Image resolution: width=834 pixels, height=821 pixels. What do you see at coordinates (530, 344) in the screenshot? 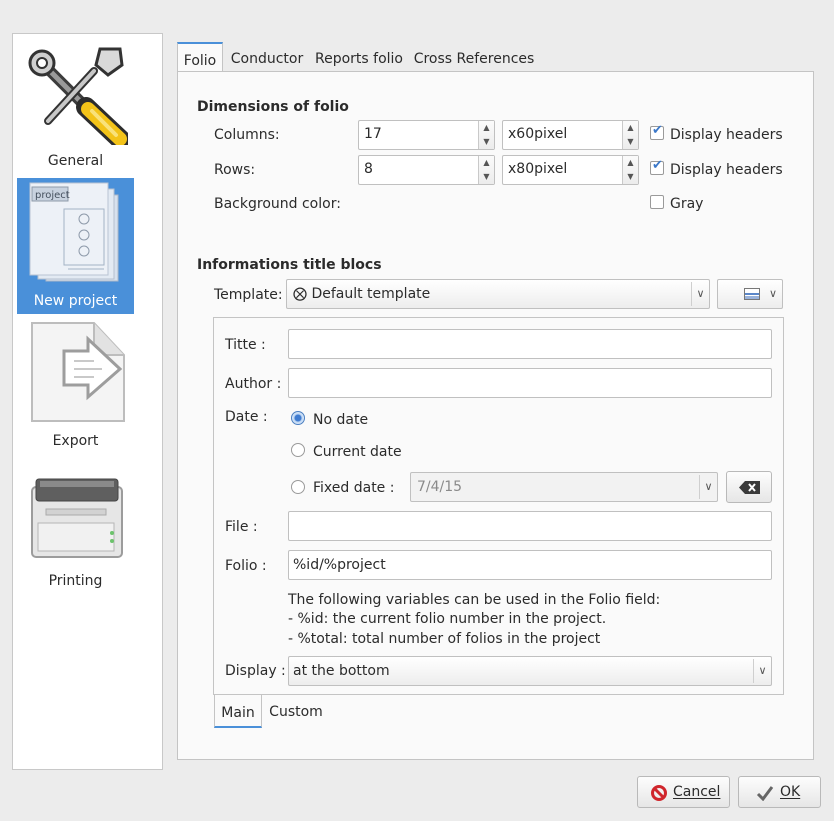
I see `title-input` at bounding box center [530, 344].